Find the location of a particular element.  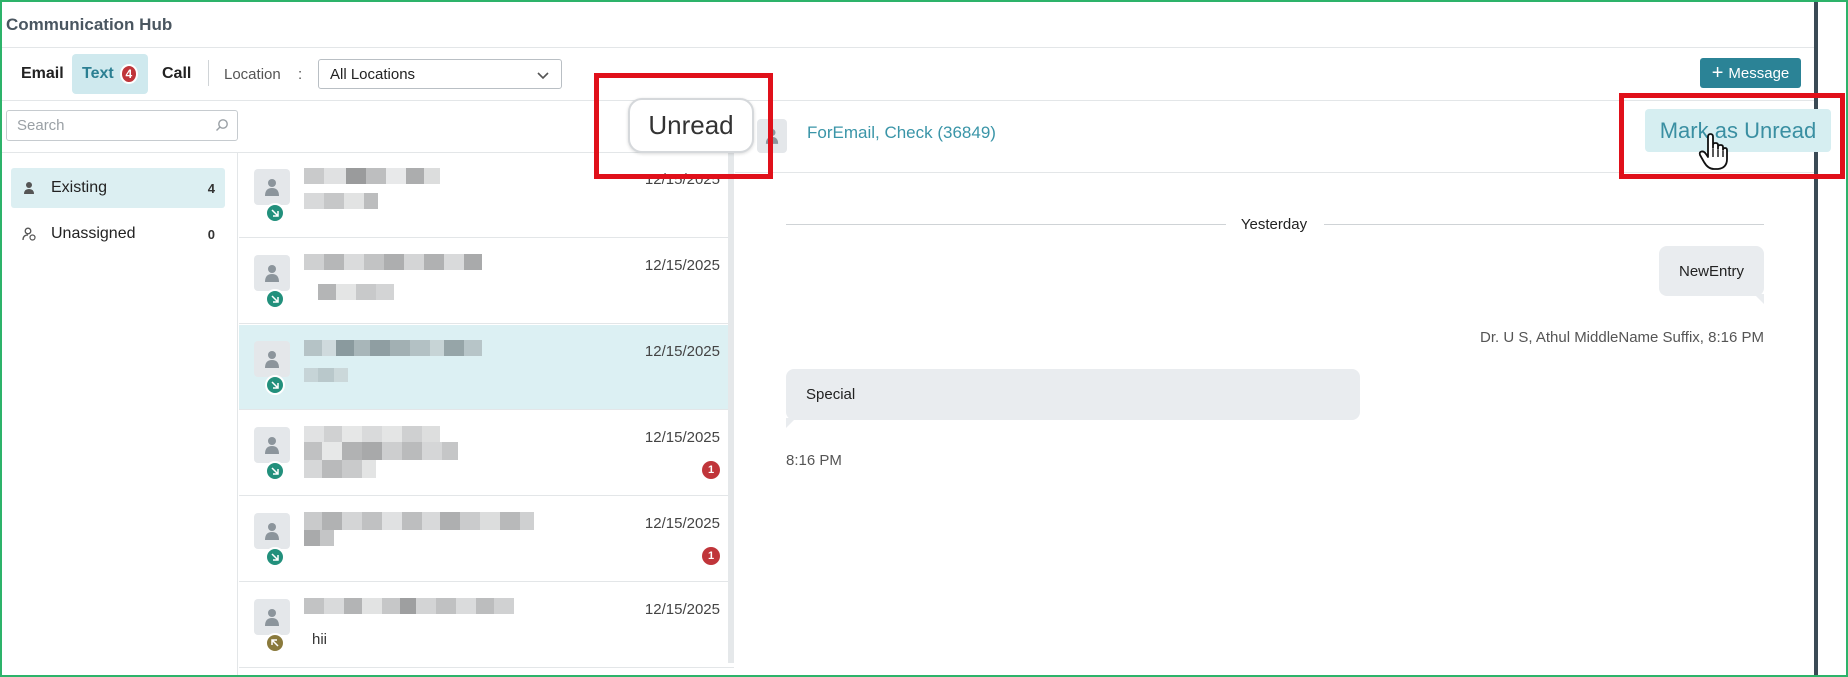

tab-text: Text 4 is located at coordinates (110, 74).